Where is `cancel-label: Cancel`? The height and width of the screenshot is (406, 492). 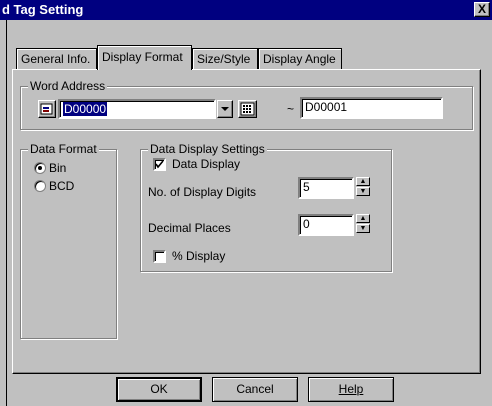 cancel-label: Cancel is located at coordinates (255, 389).